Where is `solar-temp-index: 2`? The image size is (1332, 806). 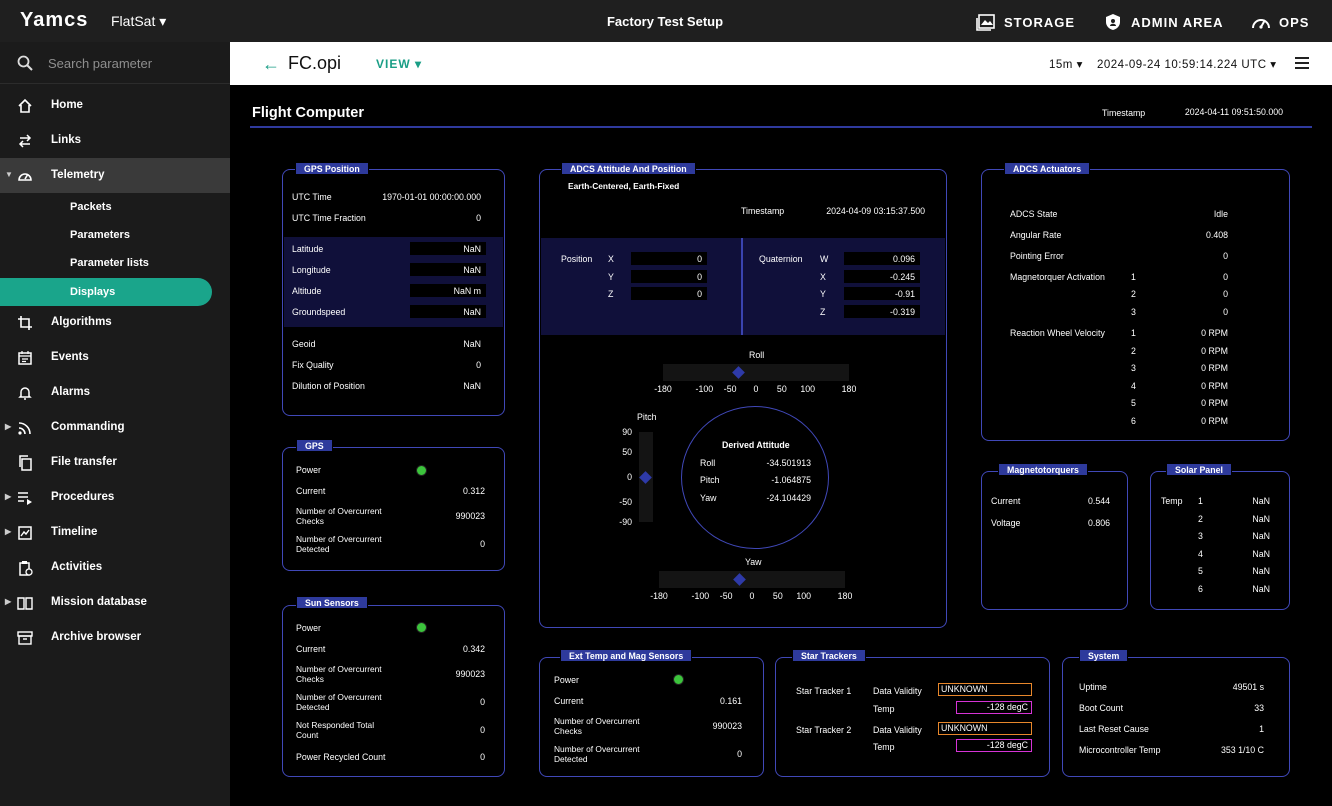 solar-temp-index: 2 is located at coordinates (1200, 519).